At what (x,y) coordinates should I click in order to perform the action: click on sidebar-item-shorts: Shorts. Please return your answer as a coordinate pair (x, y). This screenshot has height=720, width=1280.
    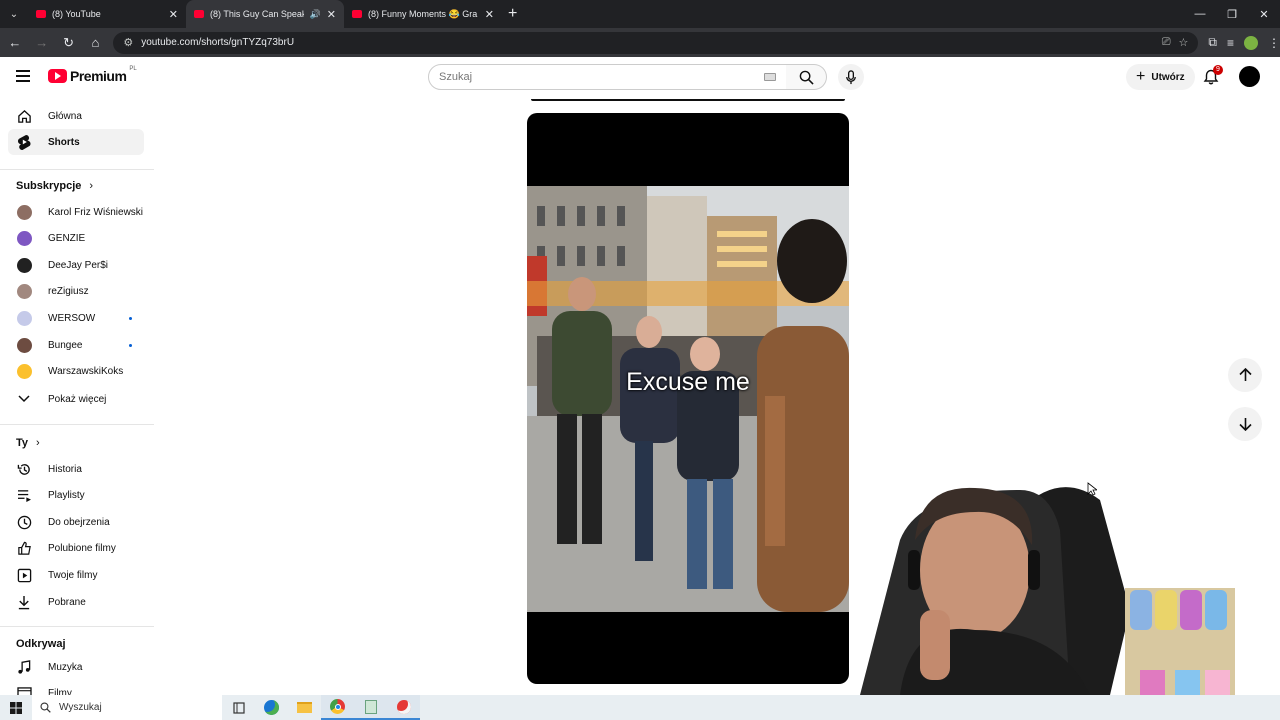
    Looking at the image, I should click on (76, 142).